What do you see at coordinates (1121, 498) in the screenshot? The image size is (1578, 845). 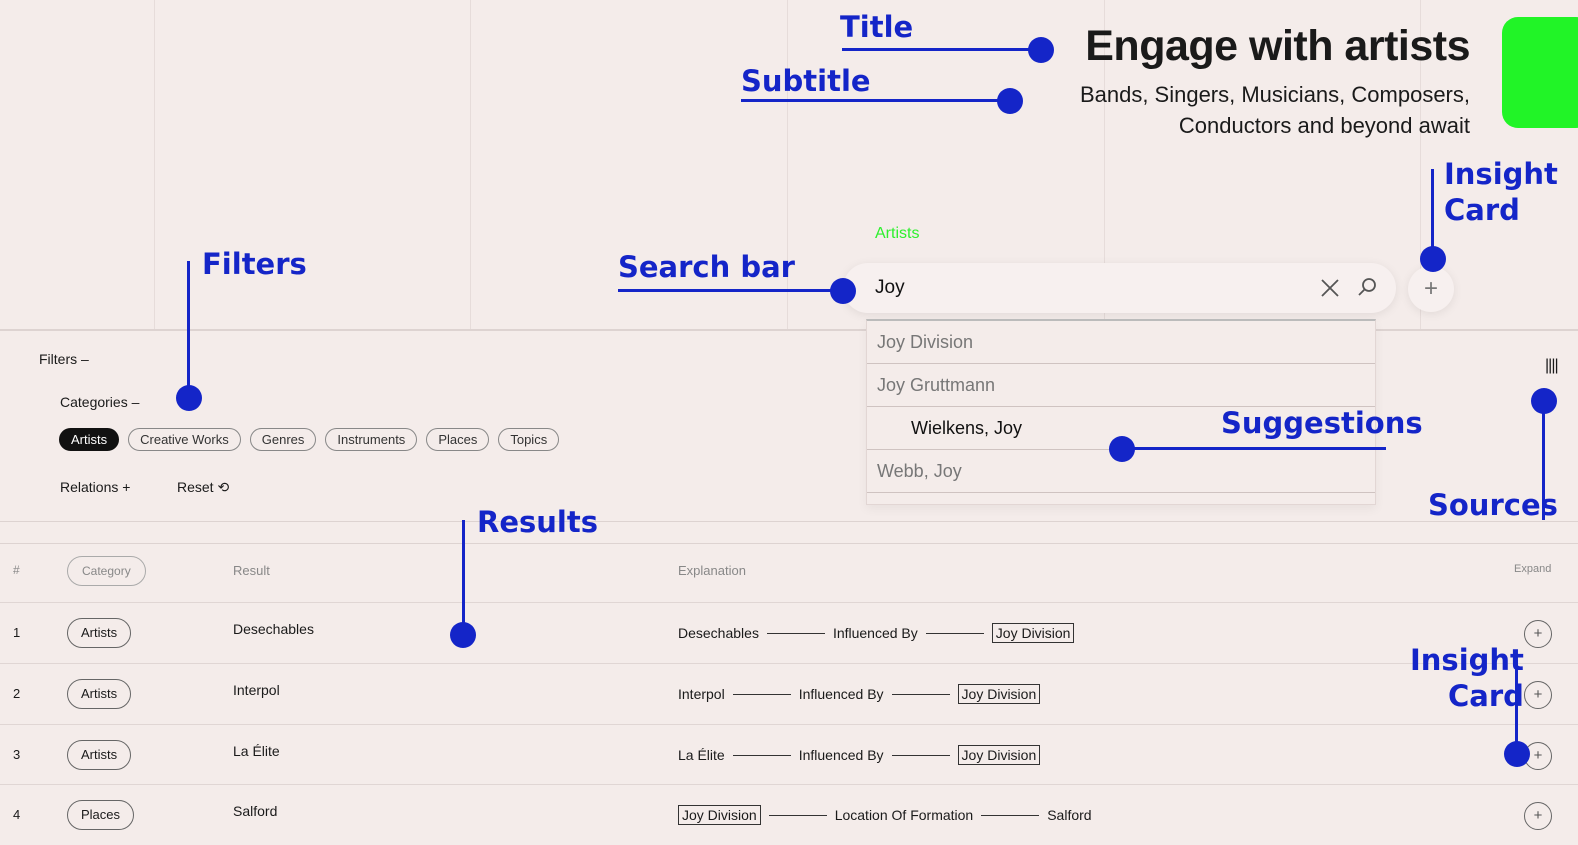 I see `suggestion-item: Bethany Joy Lenz` at bounding box center [1121, 498].